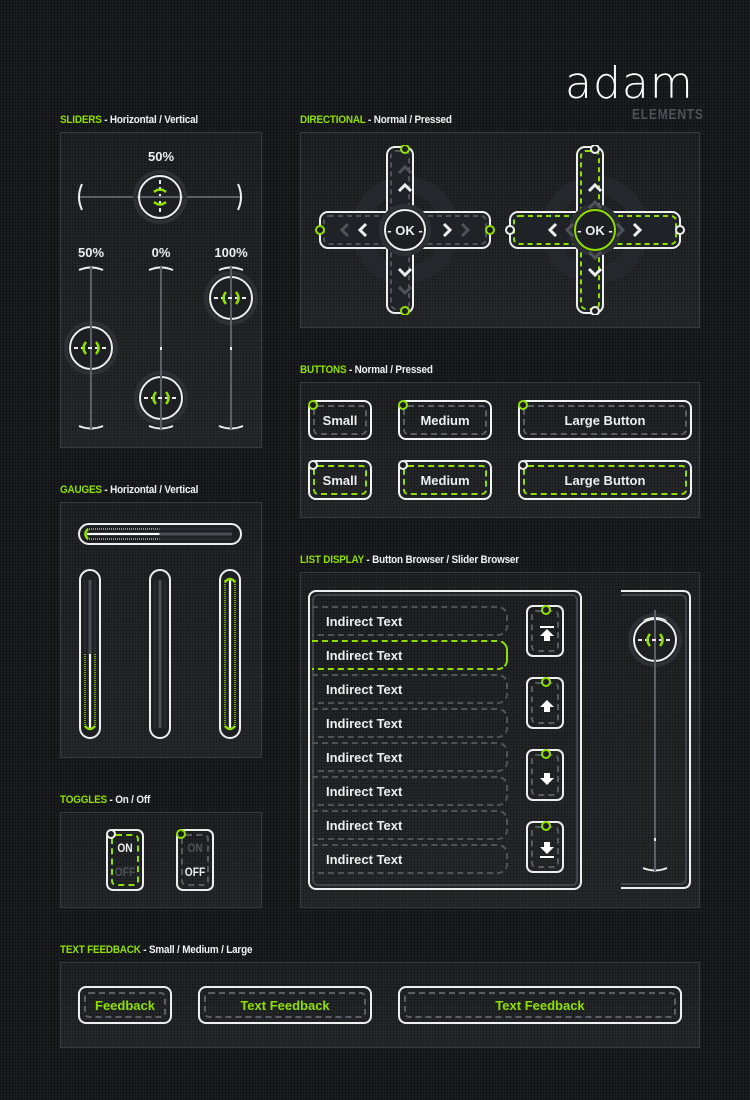 The height and width of the screenshot is (1100, 750). I want to click on scroll-to-bottom-button, so click(545, 847).